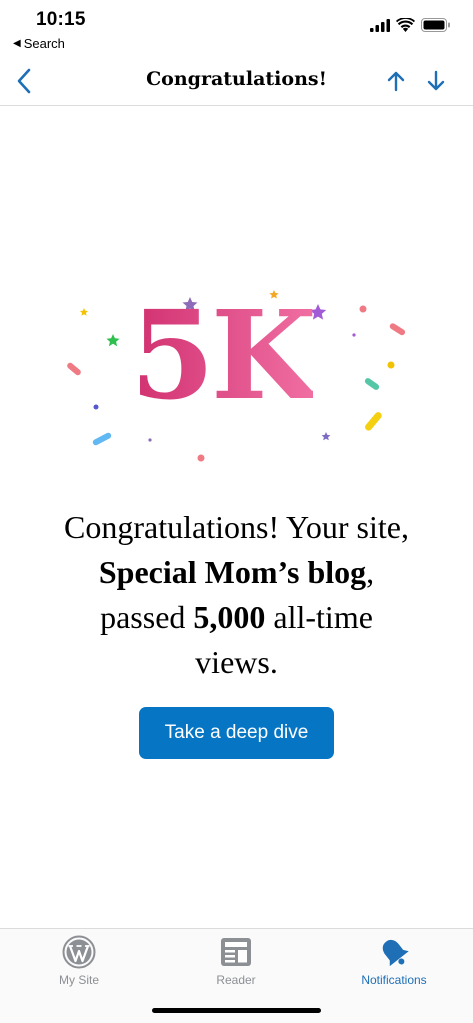 The height and width of the screenshot is (1023, 473). I want to click on next-notification-button, so click(436, 81).